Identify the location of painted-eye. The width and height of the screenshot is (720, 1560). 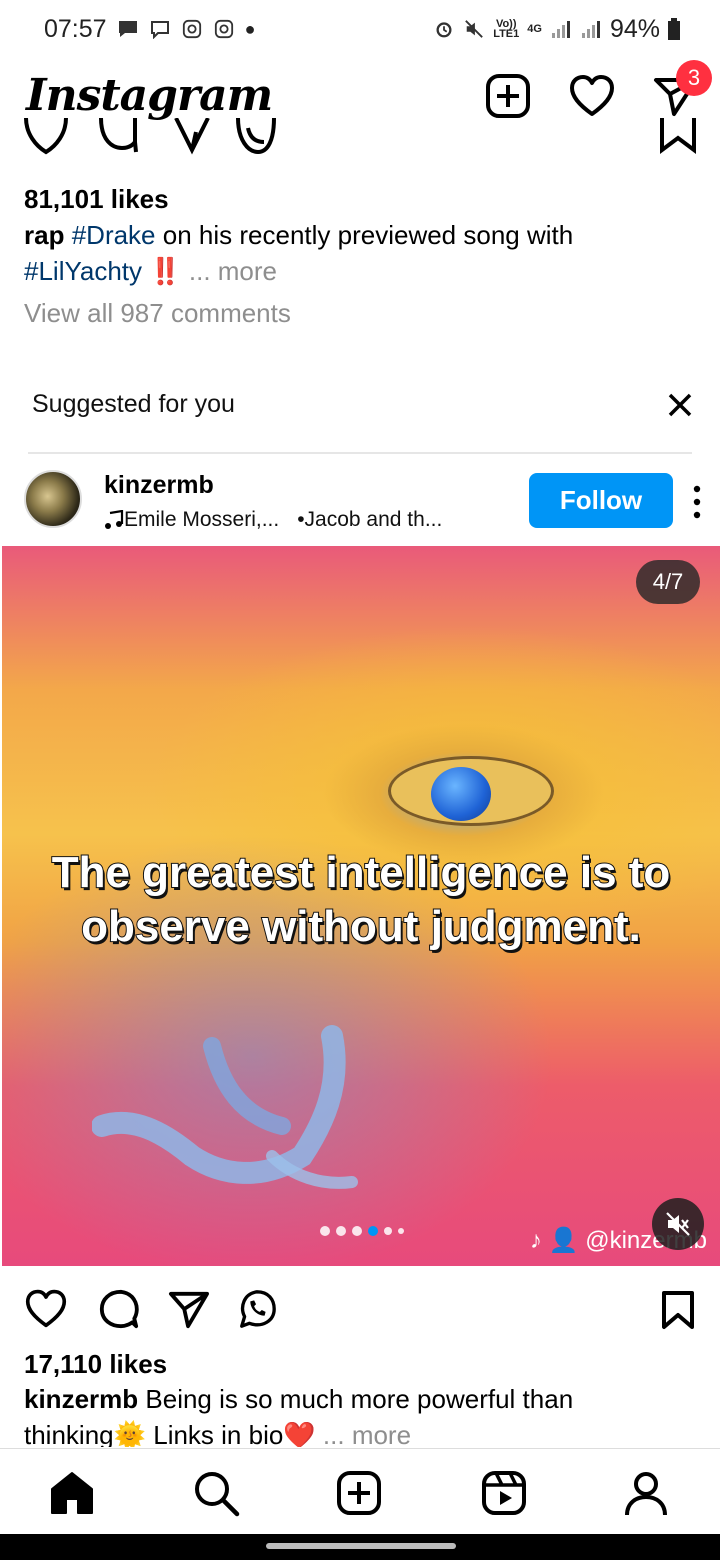
(471, 791).